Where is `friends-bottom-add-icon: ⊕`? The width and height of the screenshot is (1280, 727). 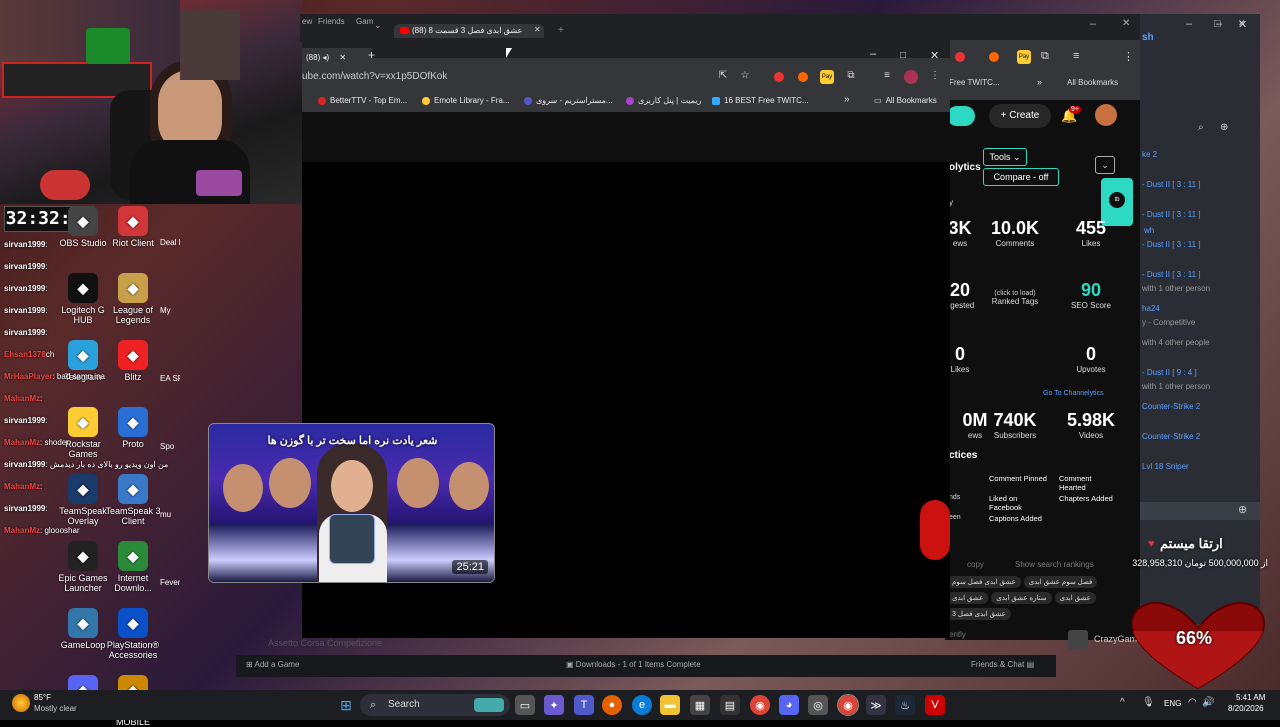 friends-bottom-add-icon: ⊕ is located at coordinates (1242, 509).